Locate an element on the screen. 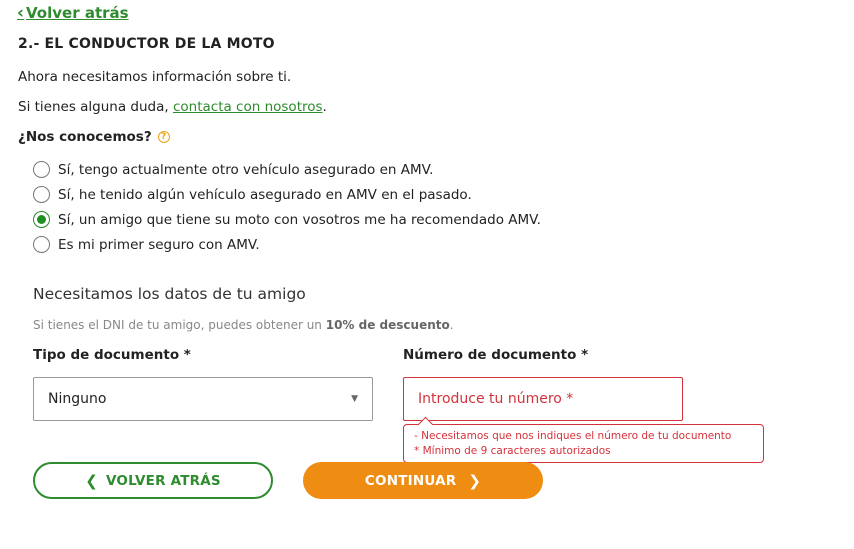 The width and height of the screenshot is (854, 549). doc-type-value: Ninguno is located at coordinates (77, 399).